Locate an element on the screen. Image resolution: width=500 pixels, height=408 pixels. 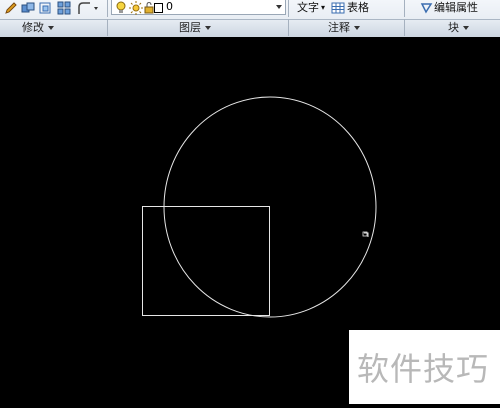
drawn-rectangle is located at coordinates (206, 261).